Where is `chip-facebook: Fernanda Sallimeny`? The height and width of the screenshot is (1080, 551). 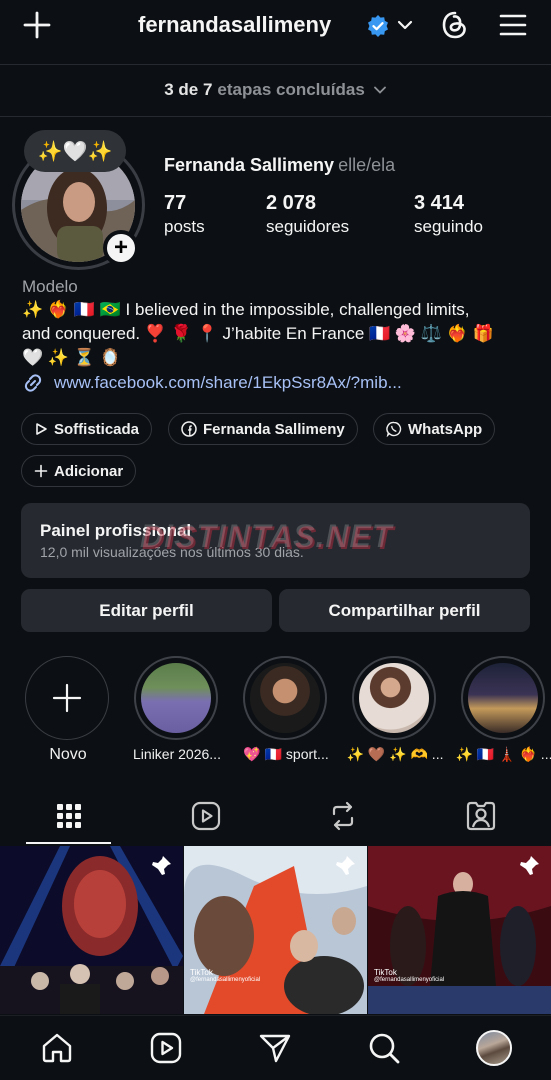
chip-facebook: Fernanda Sallimeny is located at coordinates (263, 429).